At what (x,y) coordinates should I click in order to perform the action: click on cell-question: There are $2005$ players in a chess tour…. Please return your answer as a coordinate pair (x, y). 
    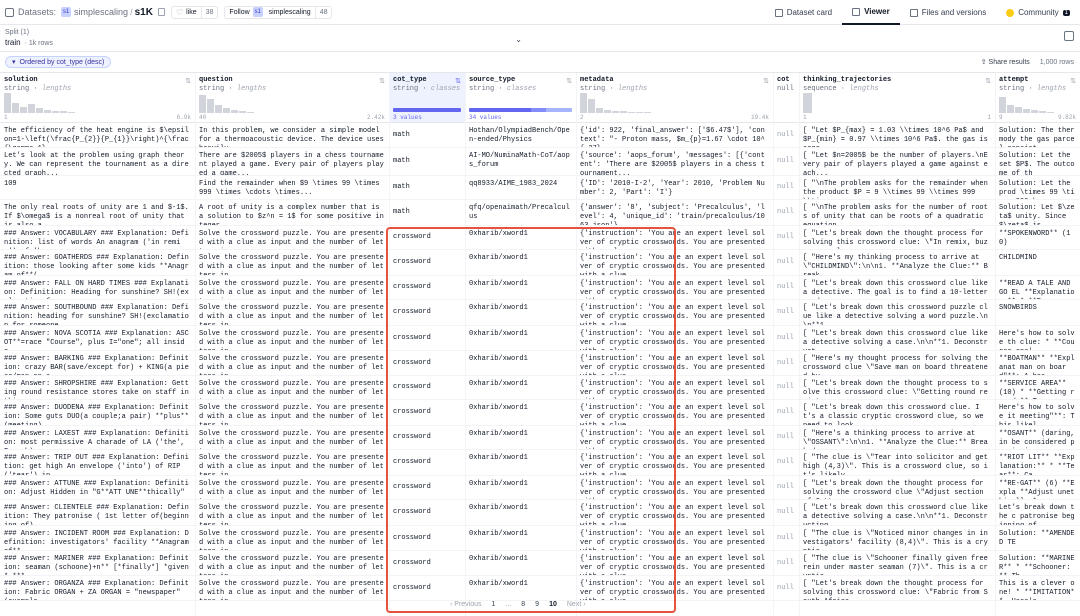
    Looking at the image, I should click on (292, 161).